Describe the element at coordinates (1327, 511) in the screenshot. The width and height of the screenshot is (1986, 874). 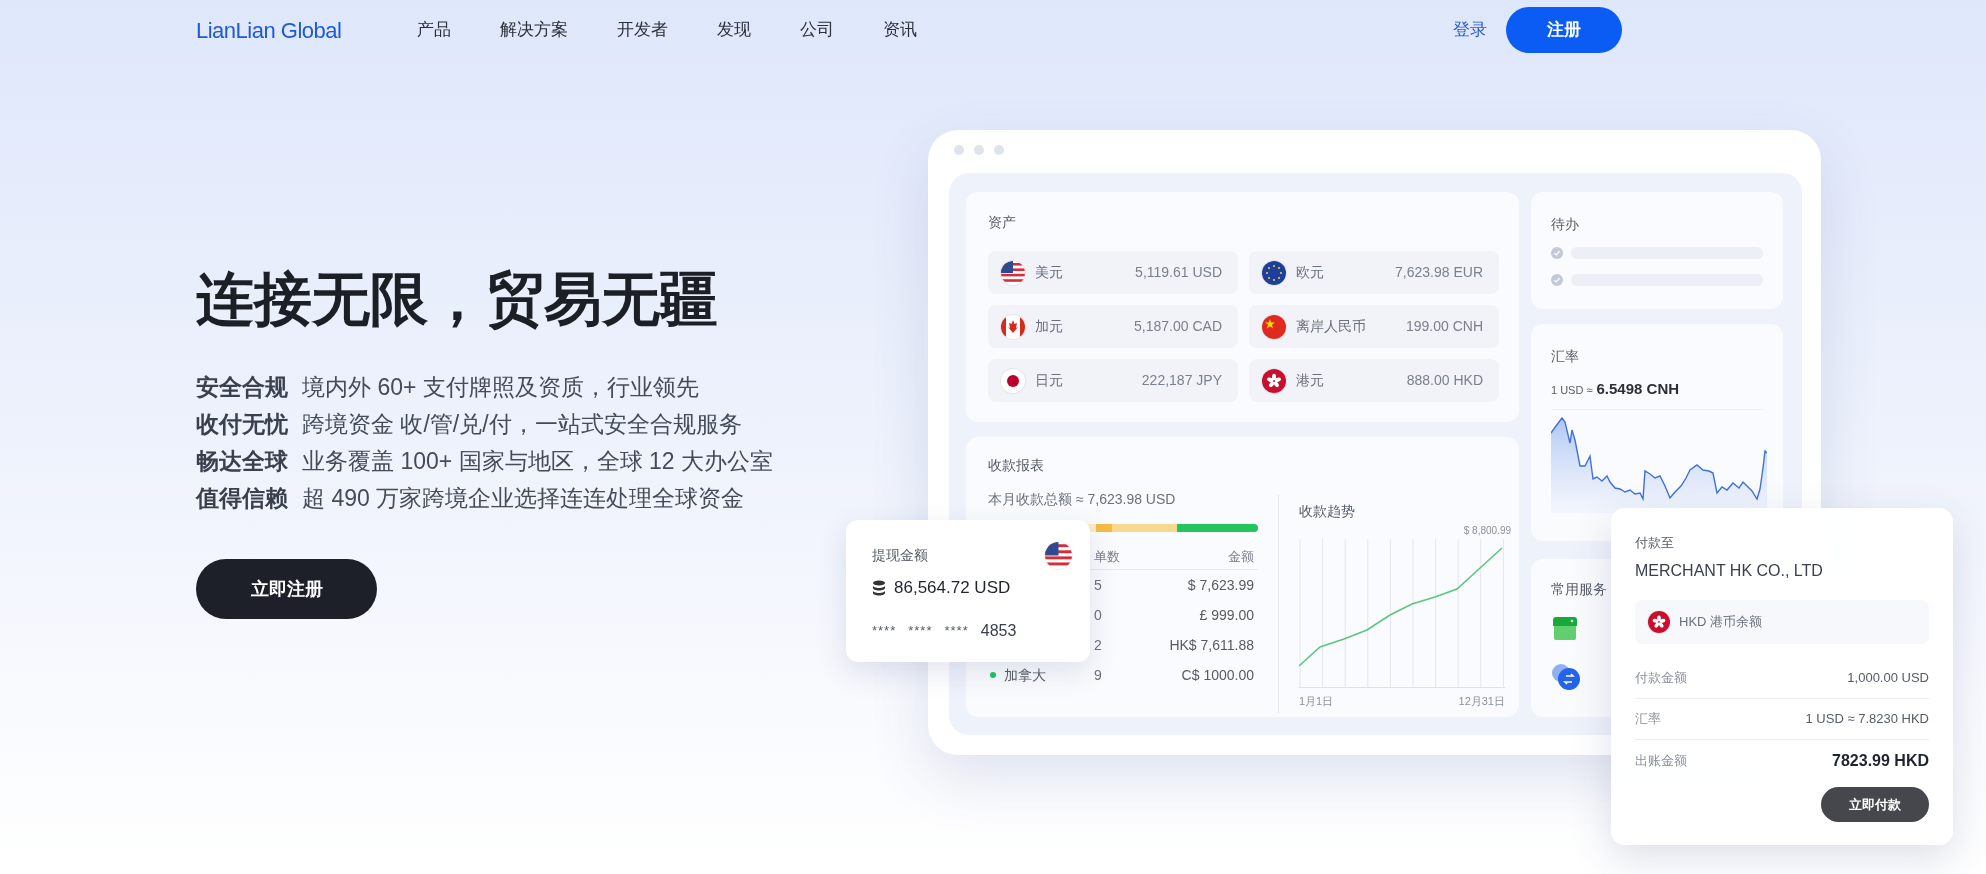
I see `card-title: 收款趋势` at that location.